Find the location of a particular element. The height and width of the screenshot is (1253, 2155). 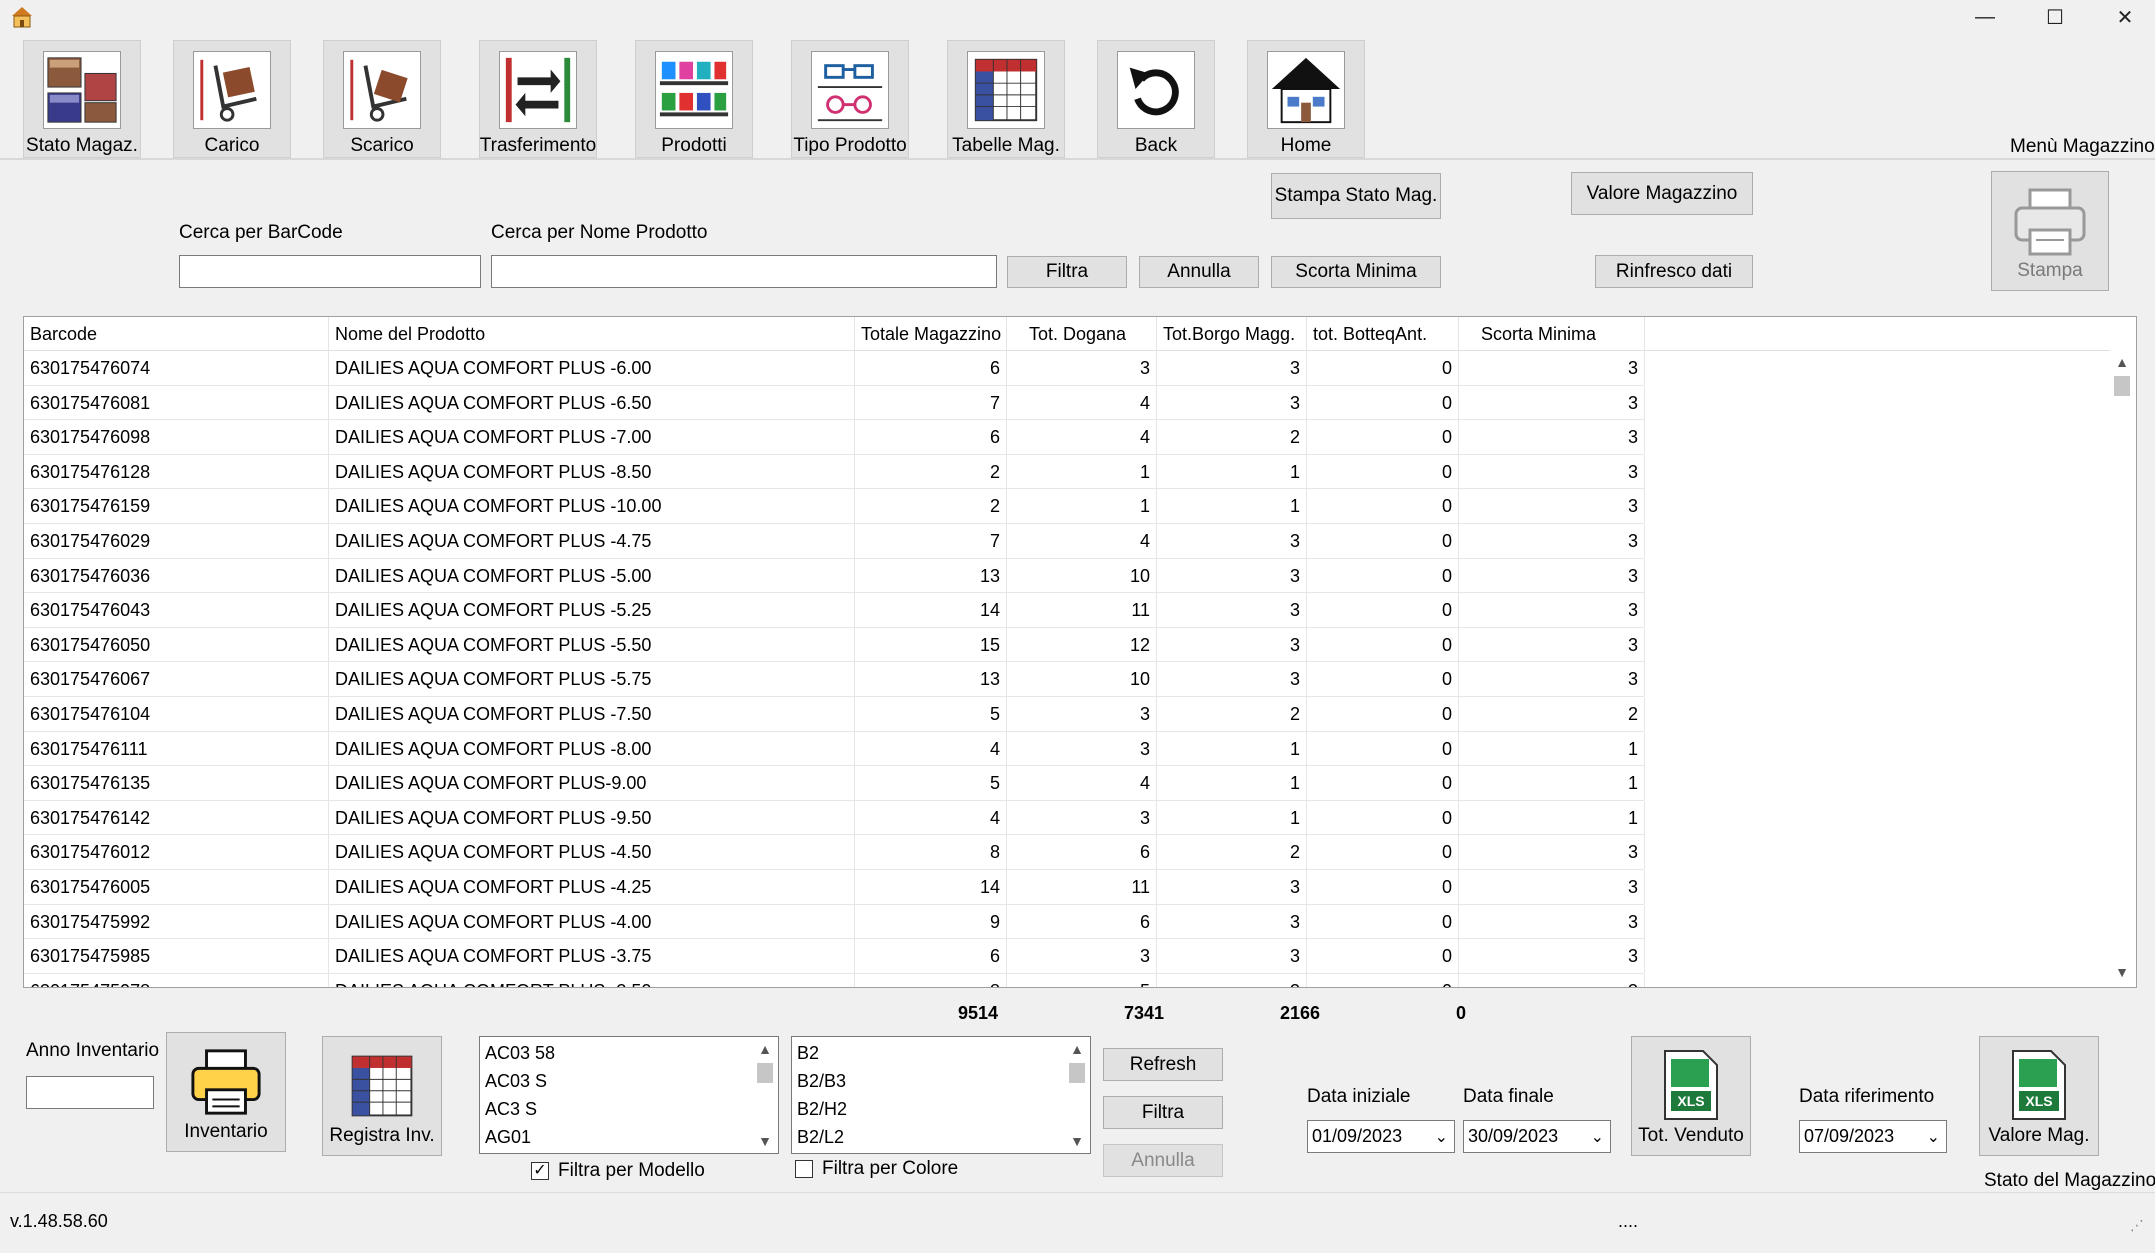

filtra-modello-checkbox: ✓ is located at coordinates (540, 1171).